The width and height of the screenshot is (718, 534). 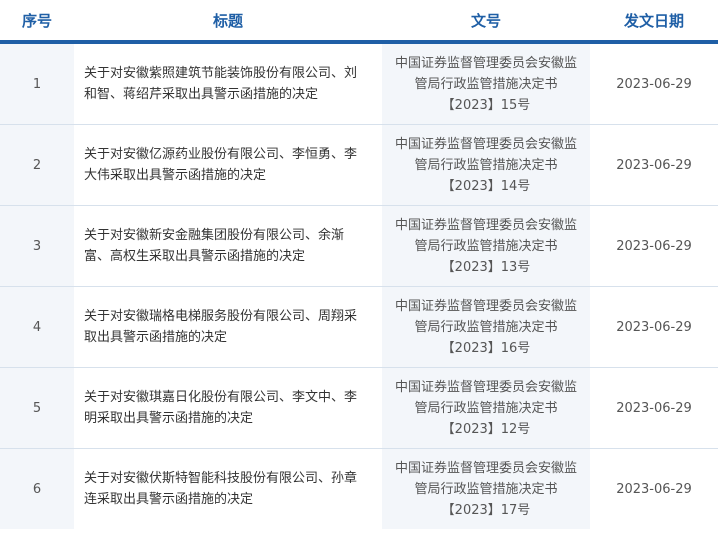 What do you see at coordinates (228, 165) in the screenshot?
I see `row-title-link: 关于对安徽亿源药业股份有限公司、李恒勇、李大伟采取出具警示函措施的决定` at bounding box center [228, 165].